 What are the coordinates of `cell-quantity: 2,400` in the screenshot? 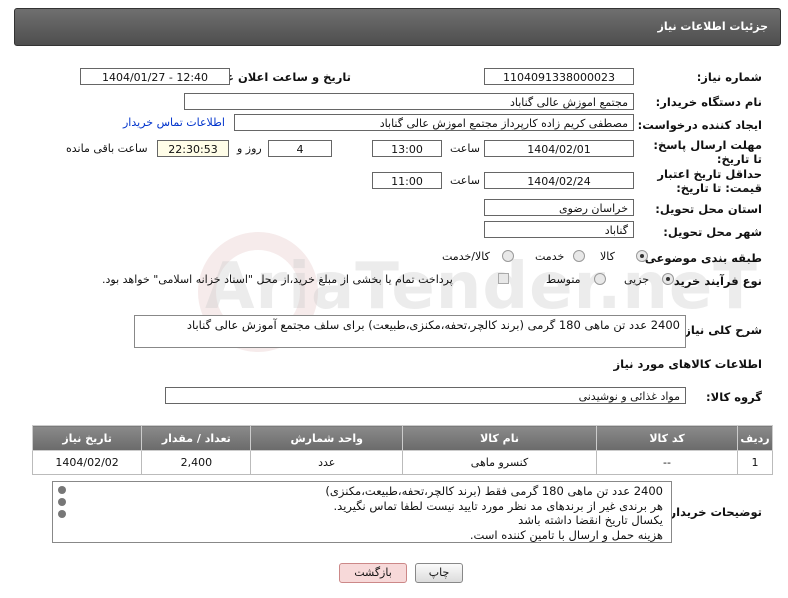 It's located at (196, 462).